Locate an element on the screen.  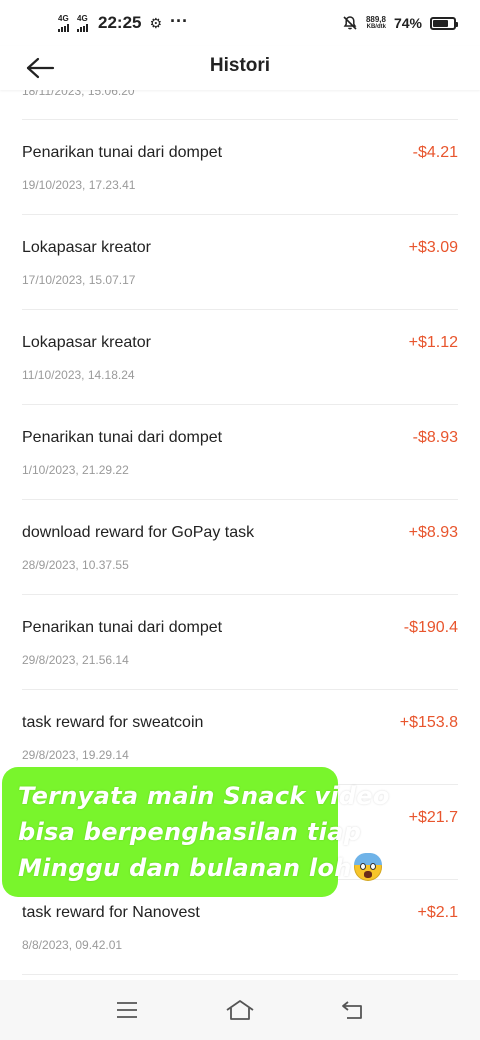
status-left: 4G 4G 22:25 ⚙ ··· is located at coordinates (123, 22).